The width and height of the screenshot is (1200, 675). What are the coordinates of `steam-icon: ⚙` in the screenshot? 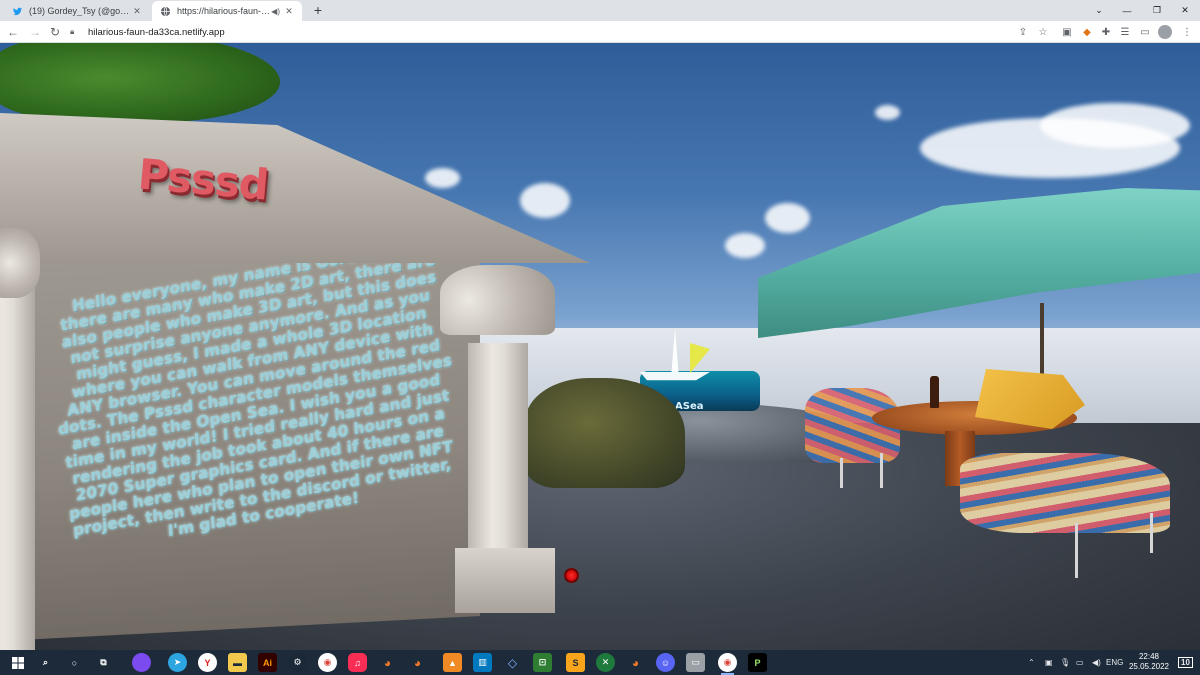 It's located at (297, 662).